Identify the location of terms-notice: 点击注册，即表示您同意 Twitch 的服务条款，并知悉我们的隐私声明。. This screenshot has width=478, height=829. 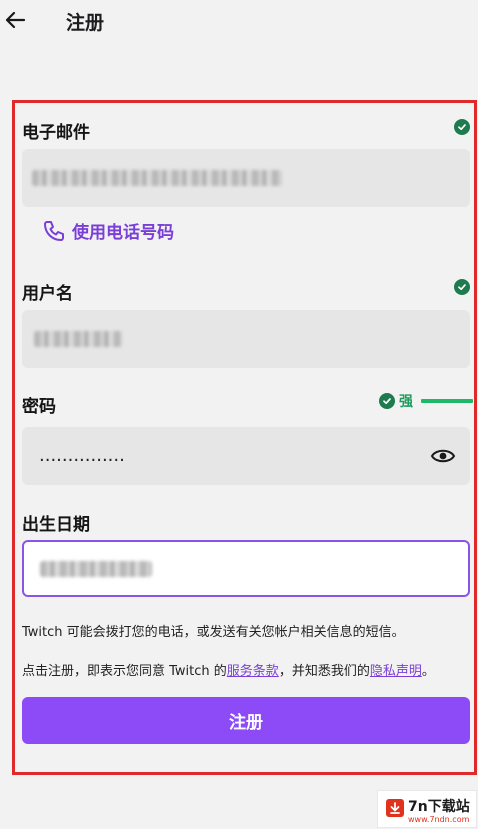
(228, 669).